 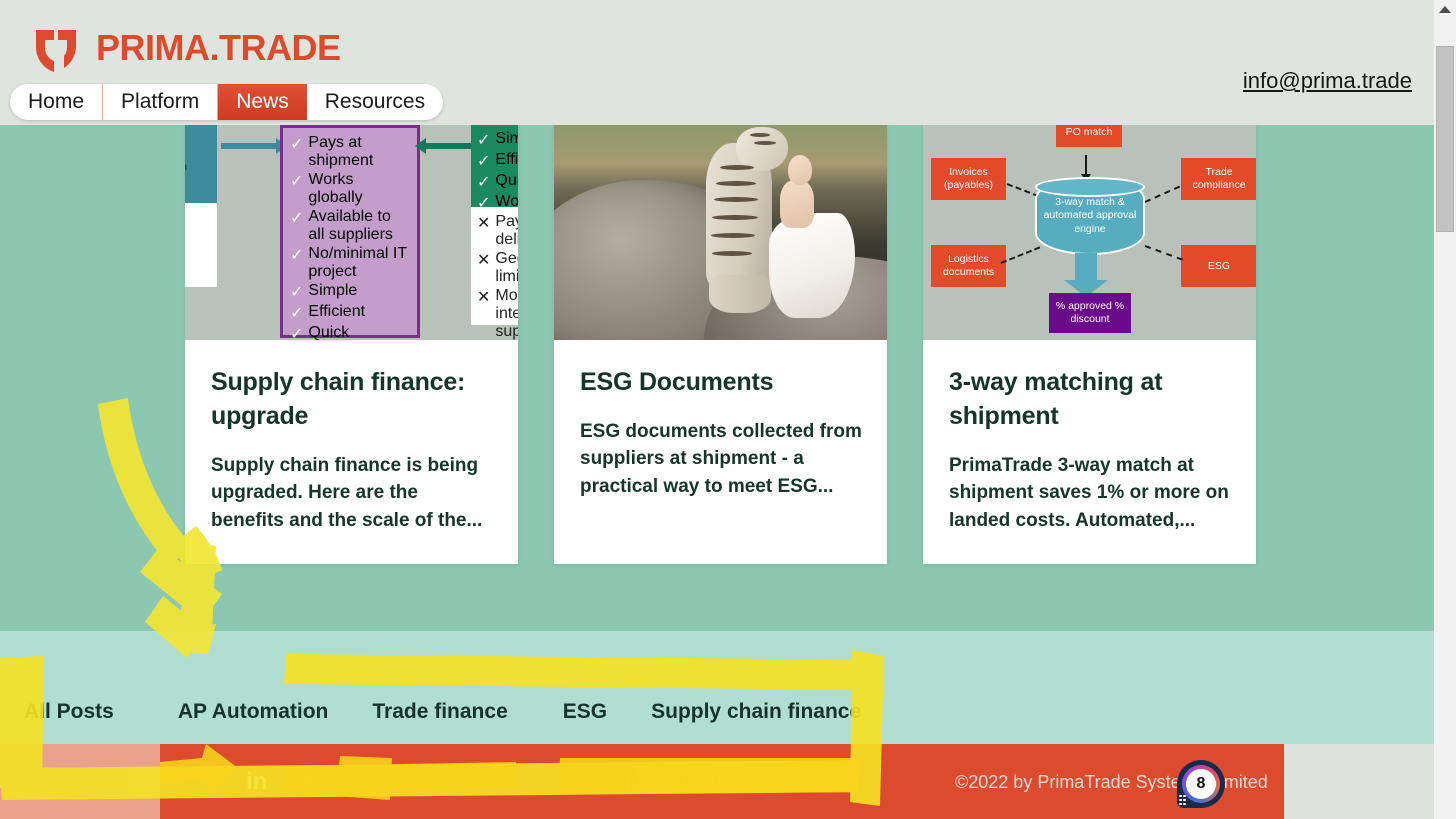 I want to click on tiger-photo, so click(x=720, y=232).